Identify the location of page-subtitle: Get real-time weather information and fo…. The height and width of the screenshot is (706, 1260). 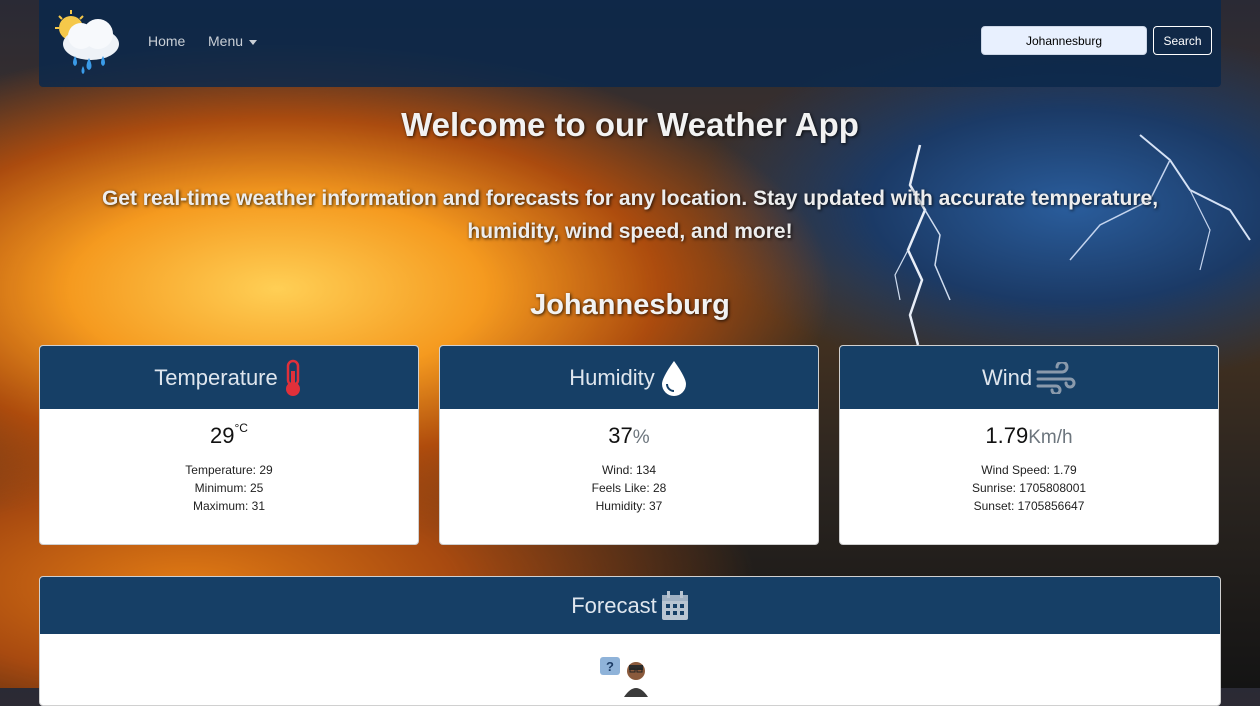
(630, 215).